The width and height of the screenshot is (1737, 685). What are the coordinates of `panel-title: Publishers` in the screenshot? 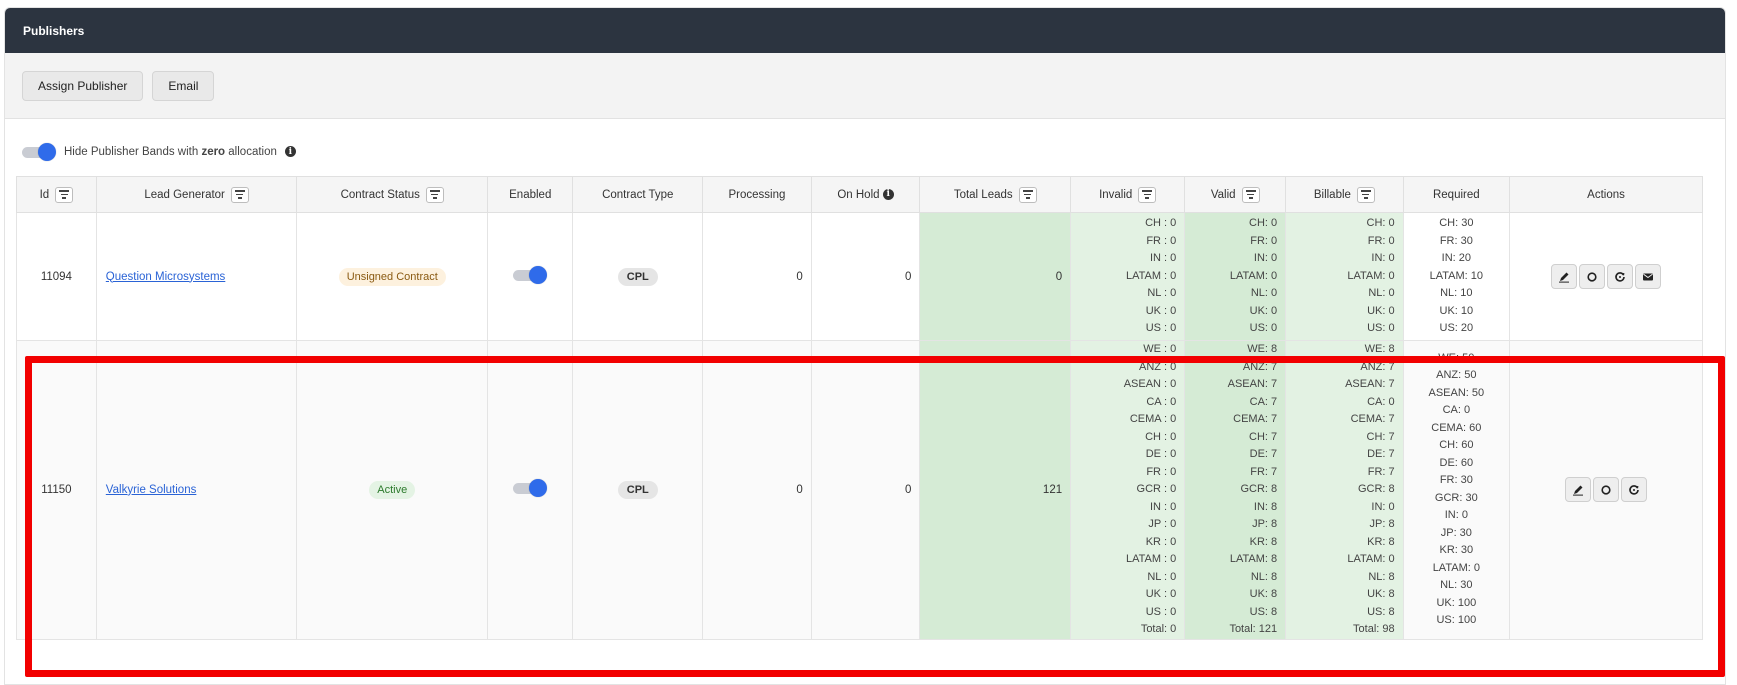 It's located at (54, 30).